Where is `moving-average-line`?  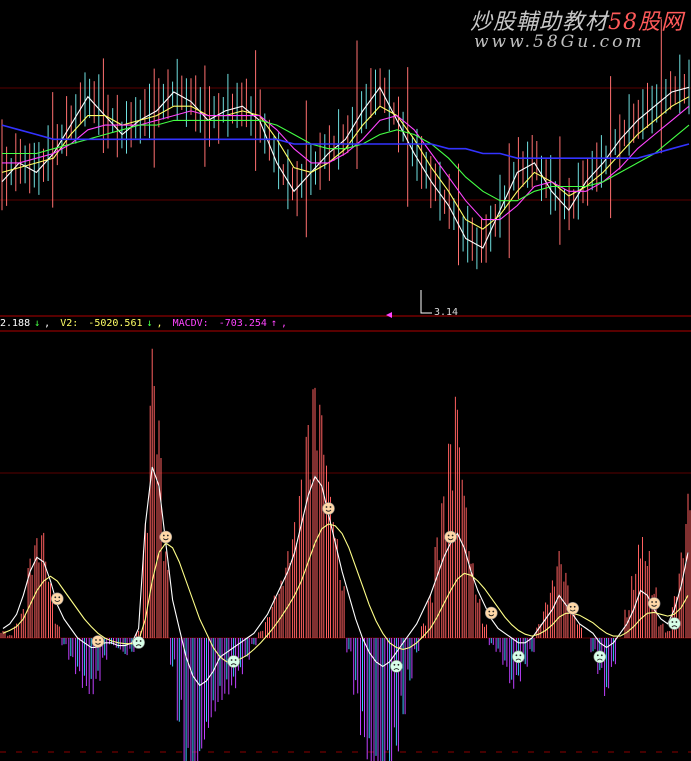
moving-average-line is located at coordinates (346, 160).